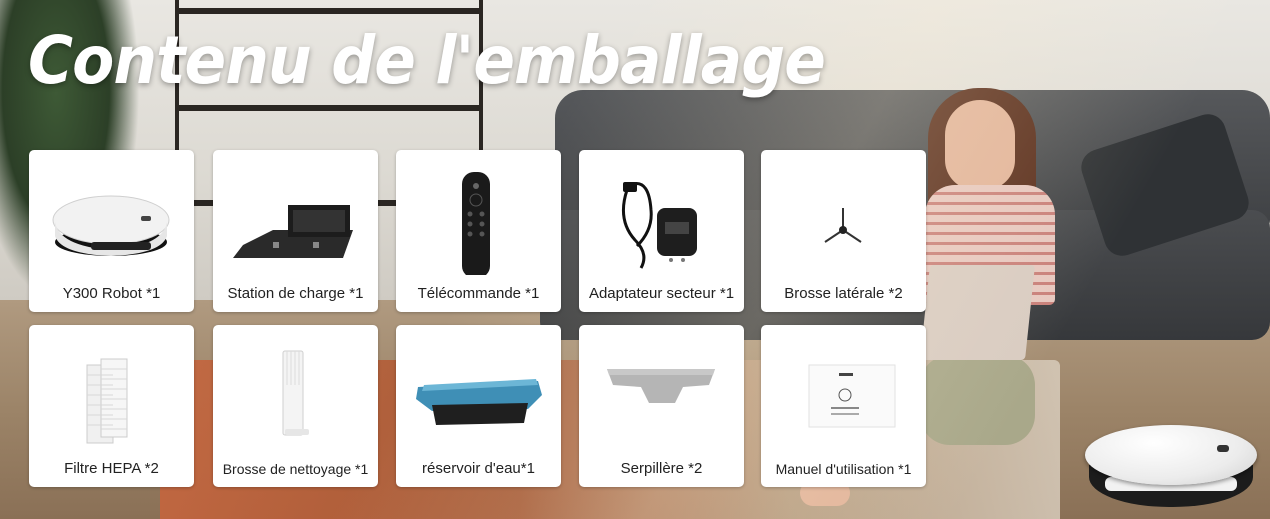 The width and height of the screenshot is (1270, 519). I want to click on item-card-cleaning-brush: Brosse de nettoyage *1, so click(295, 406).